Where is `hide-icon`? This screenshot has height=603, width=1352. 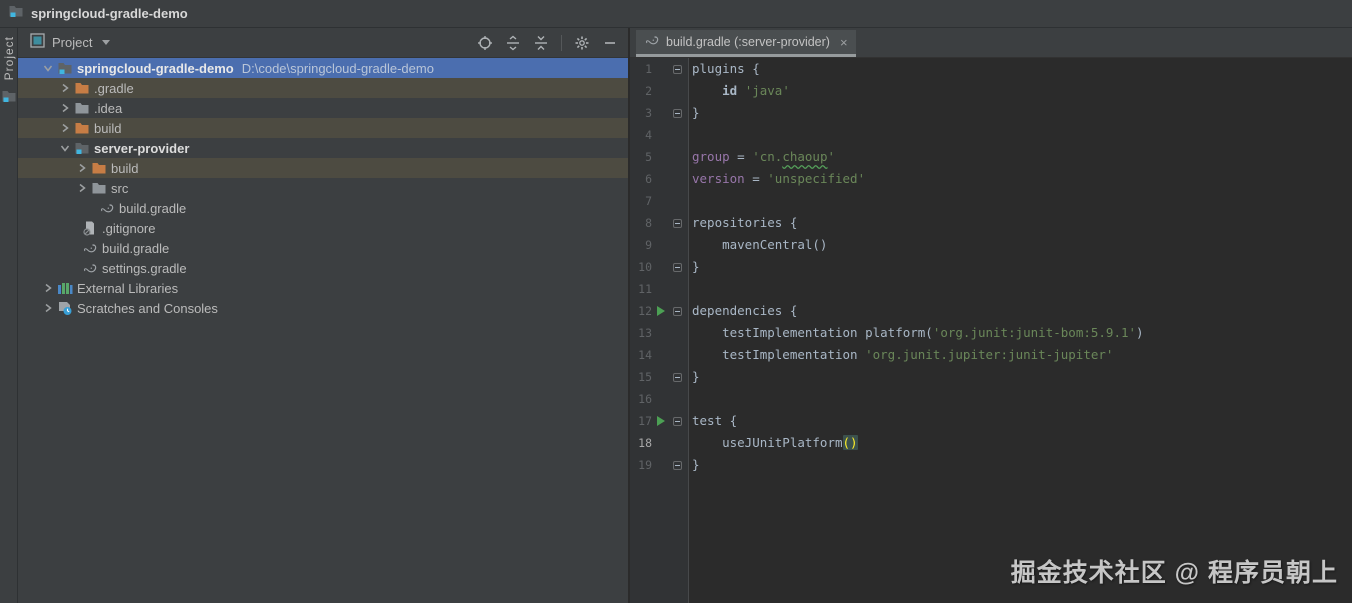
hide-icon is located at coordinates (610, 43).